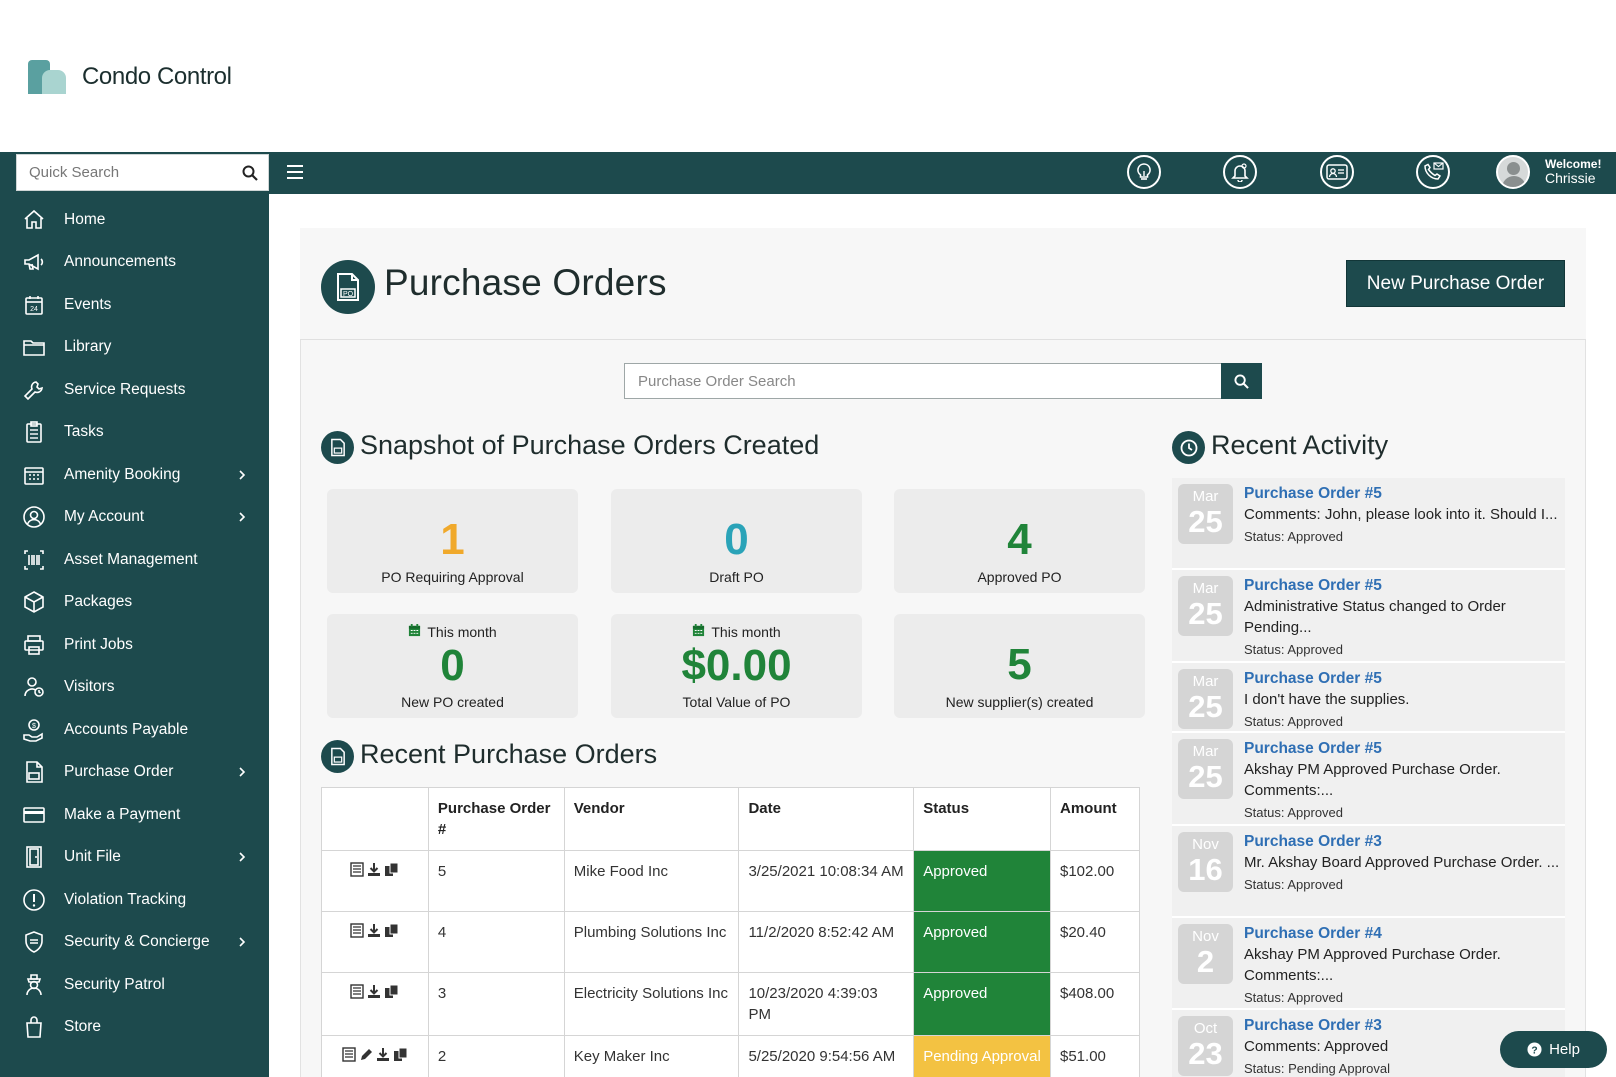 The height and width of the screenshot is (1077, 1616). I want to click on search-icon, so click(250, 173).